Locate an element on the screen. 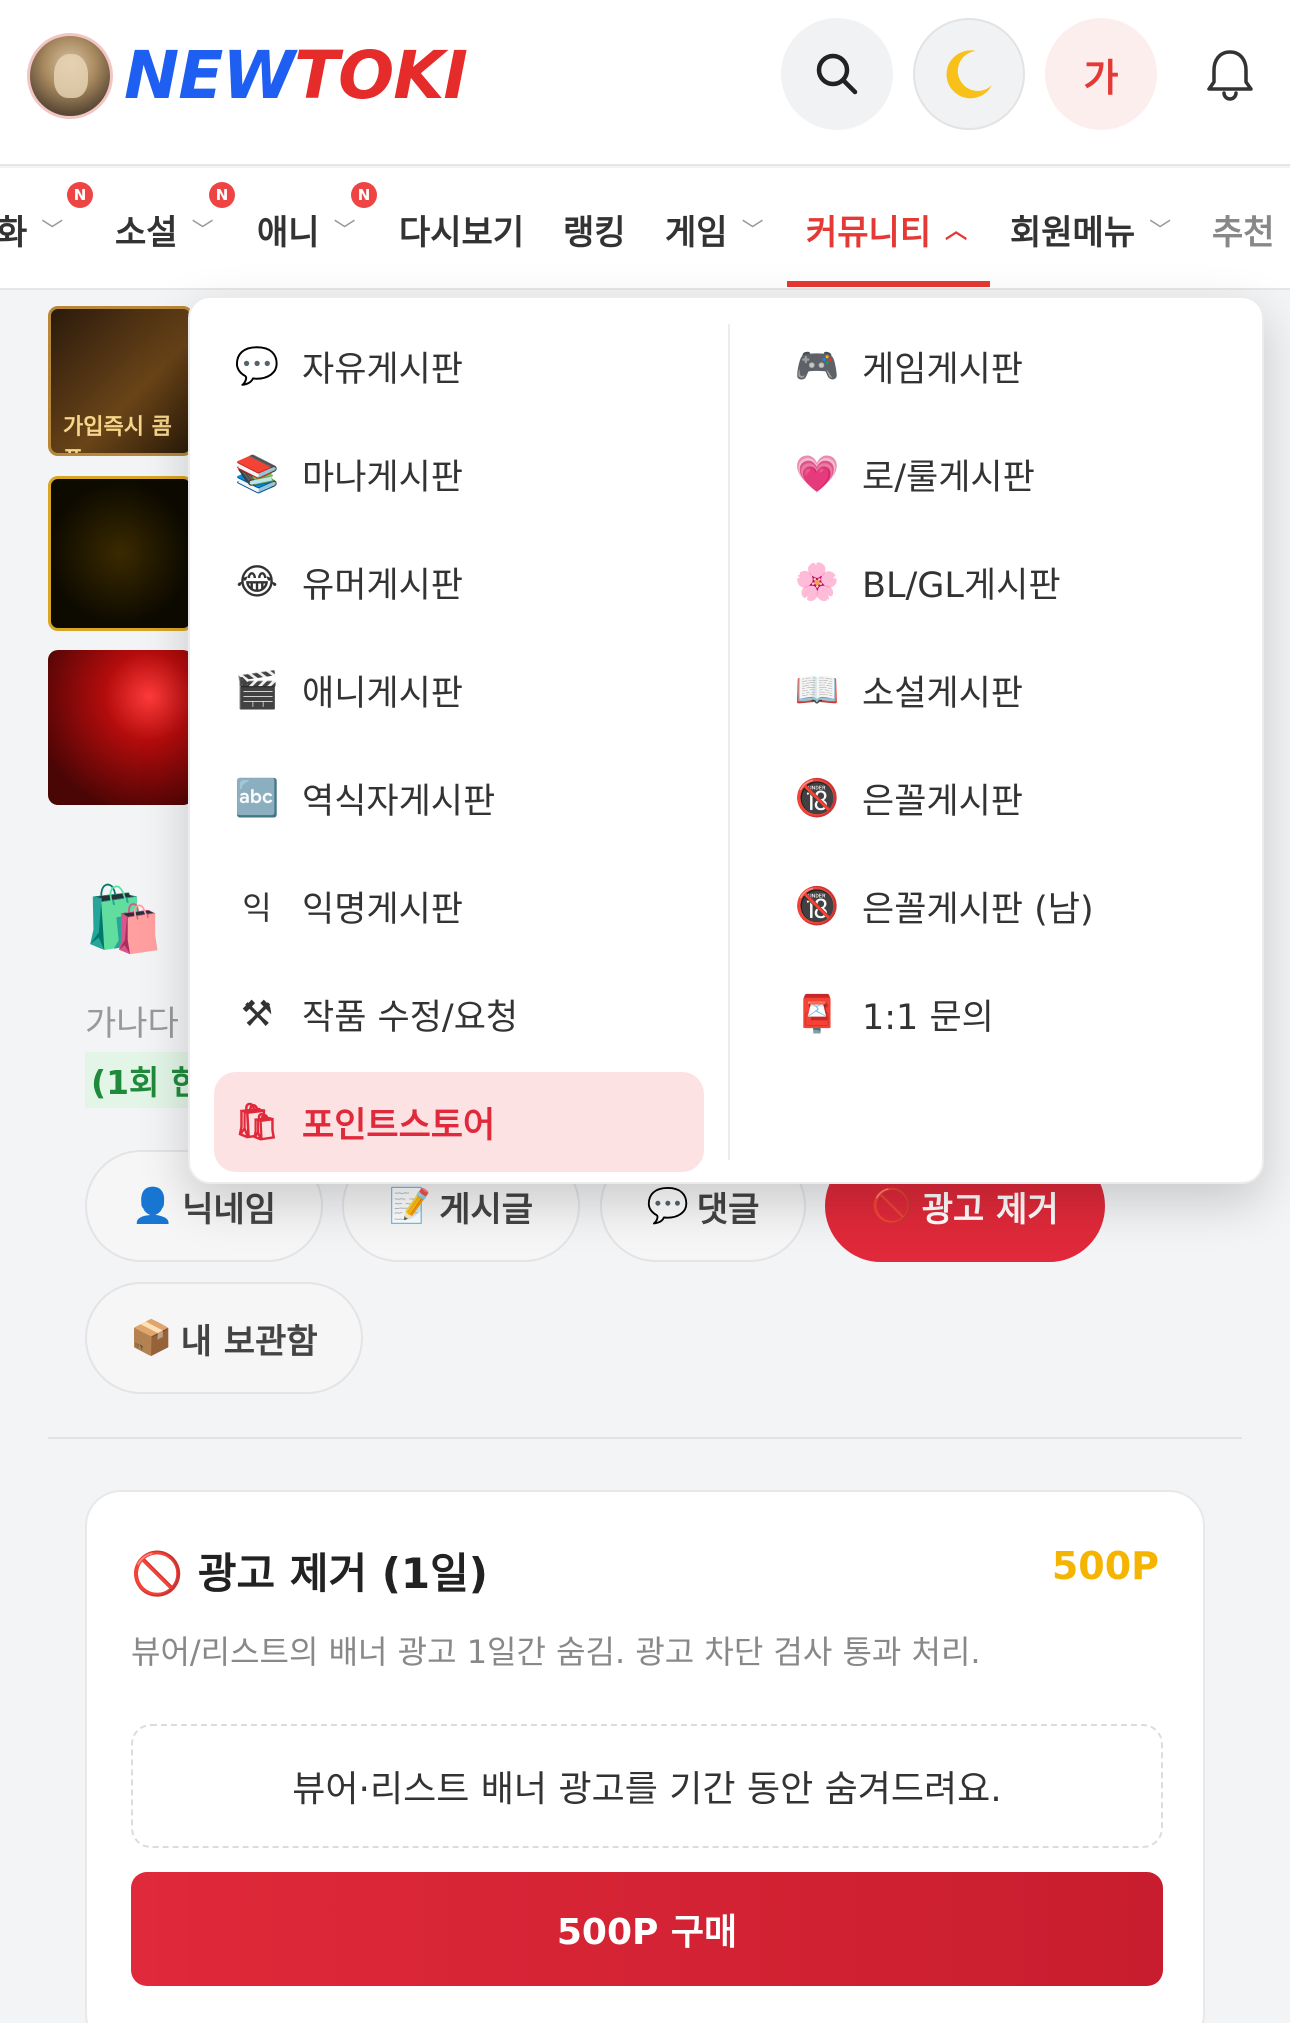 This screenshot has width=1290, height=2023. nav-item-replay: 다시보기 is located at coordinates (461, 229).